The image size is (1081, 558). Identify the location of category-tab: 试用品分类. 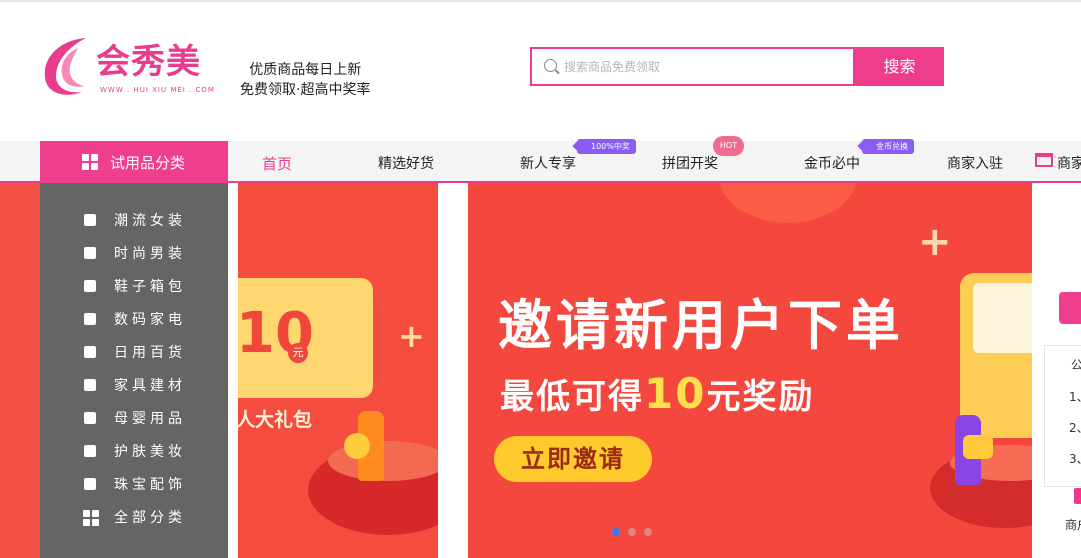
(134, 162).